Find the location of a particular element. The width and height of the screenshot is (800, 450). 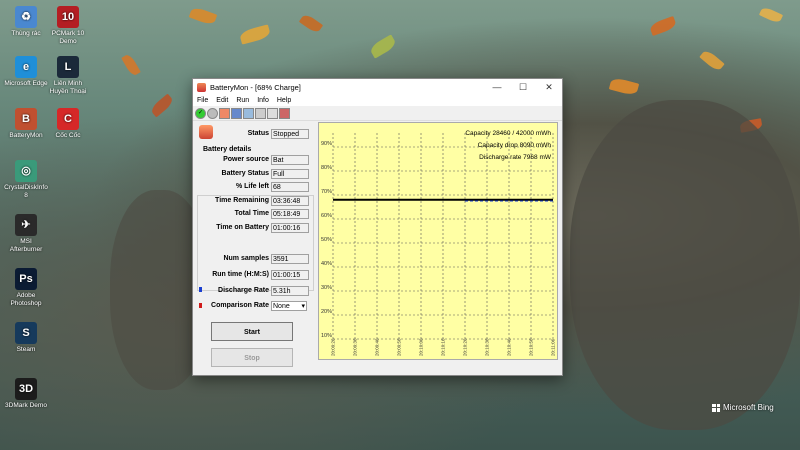

x-tick-label: 20:09:26 is located at coordinates (333, 347).